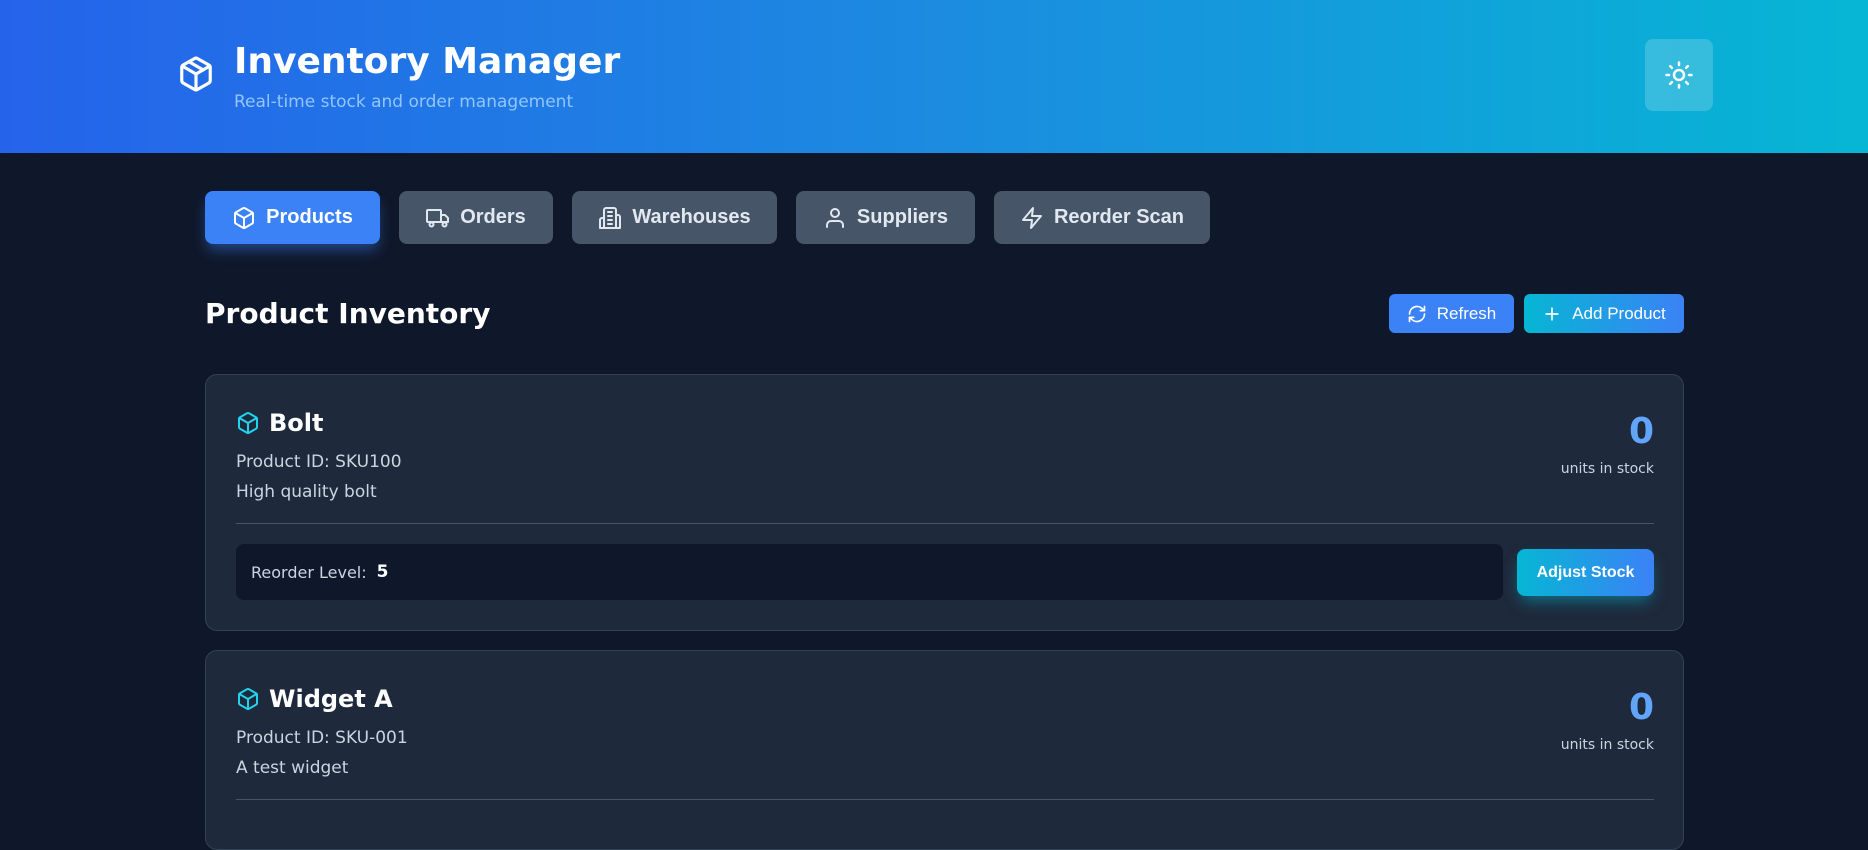  What do you see at coordinates (1466, 313) in the screenshot?
I see `refresh-label: Refresh` at bounding box center [1466, 313].